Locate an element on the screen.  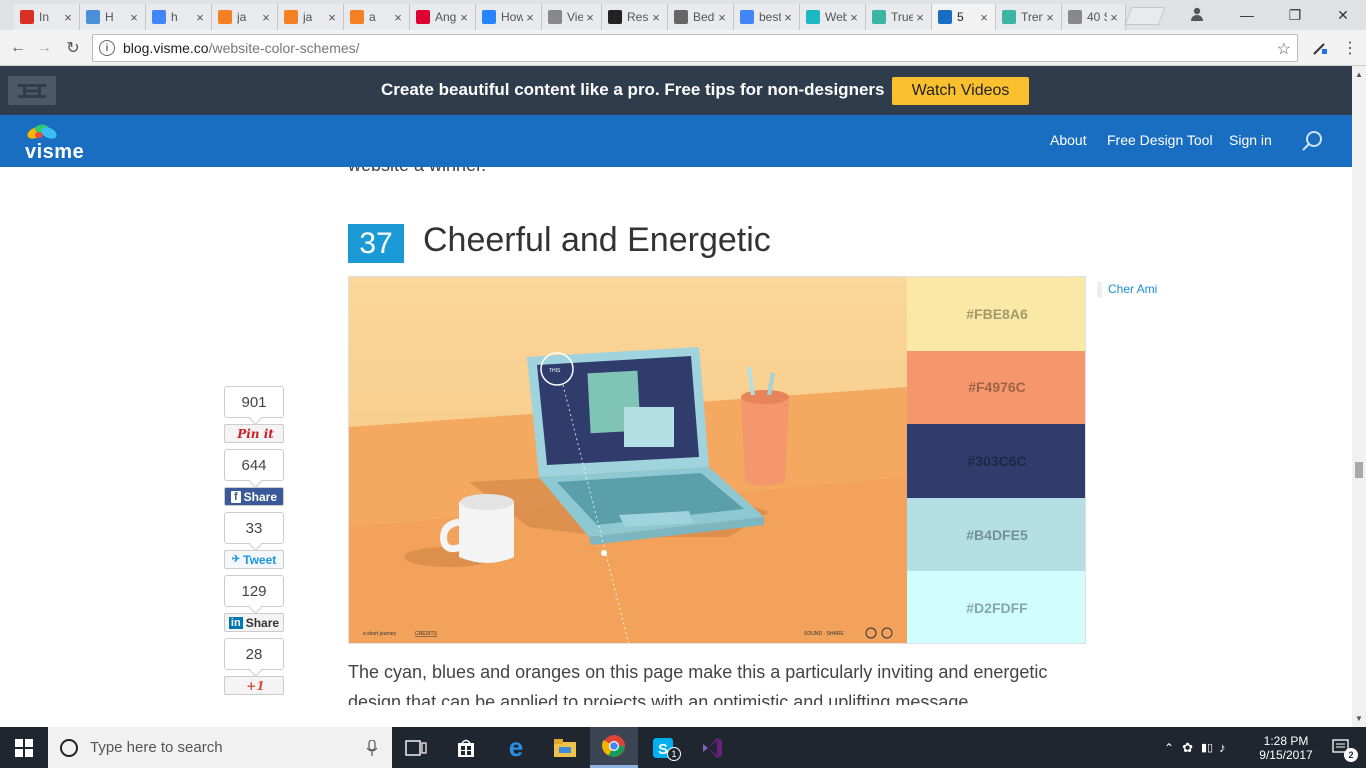
scroll-down-icon: ▼ is located at coordinates (1359, 718).